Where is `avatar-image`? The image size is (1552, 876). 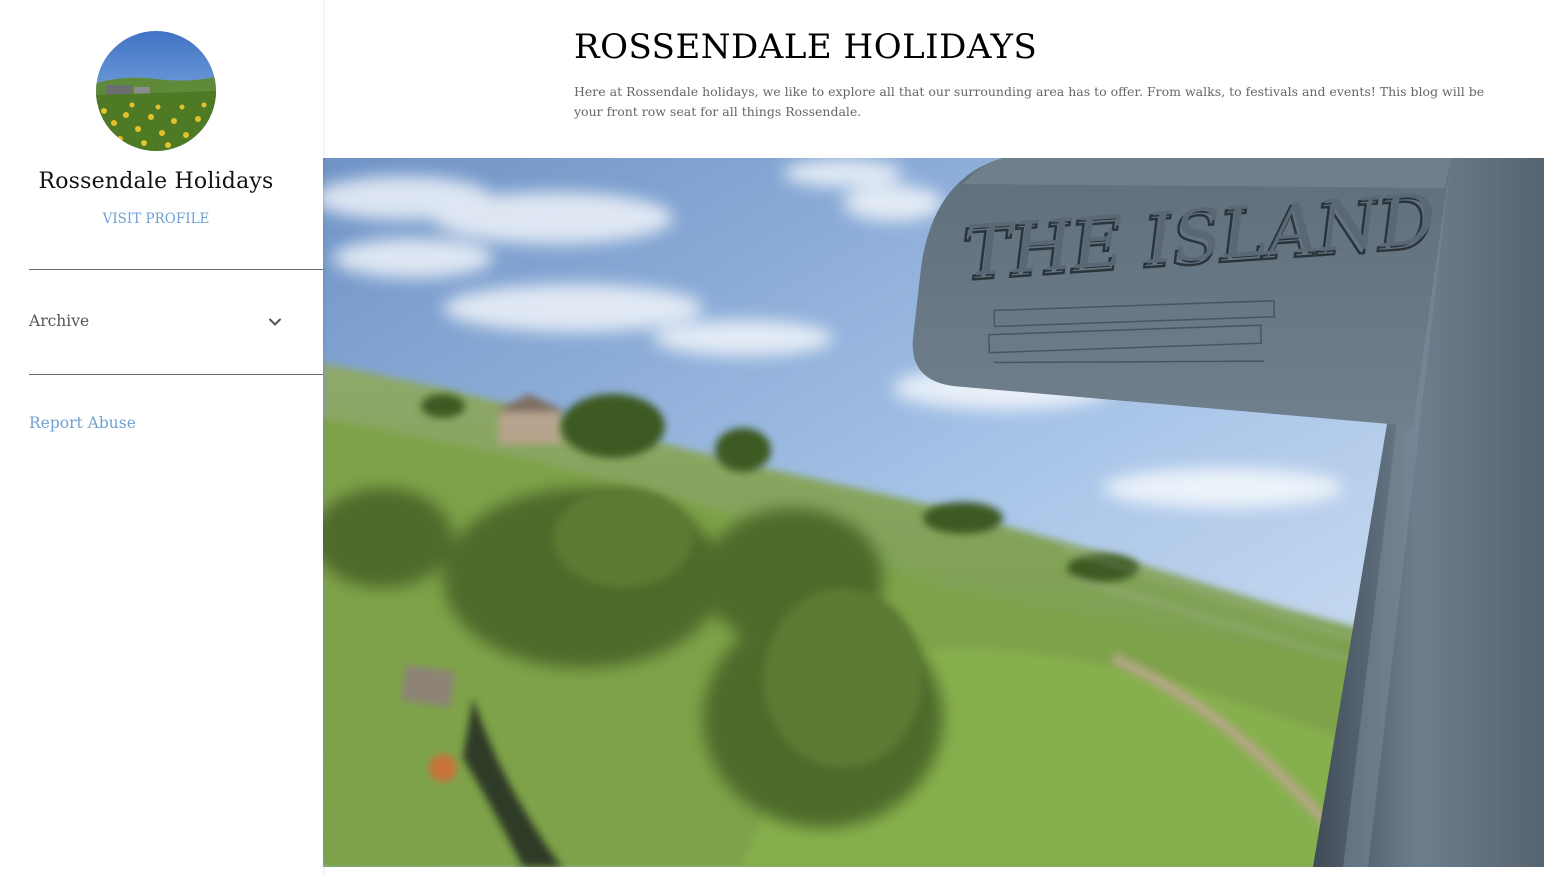
avatar-image is located at coordinates (156, 91).